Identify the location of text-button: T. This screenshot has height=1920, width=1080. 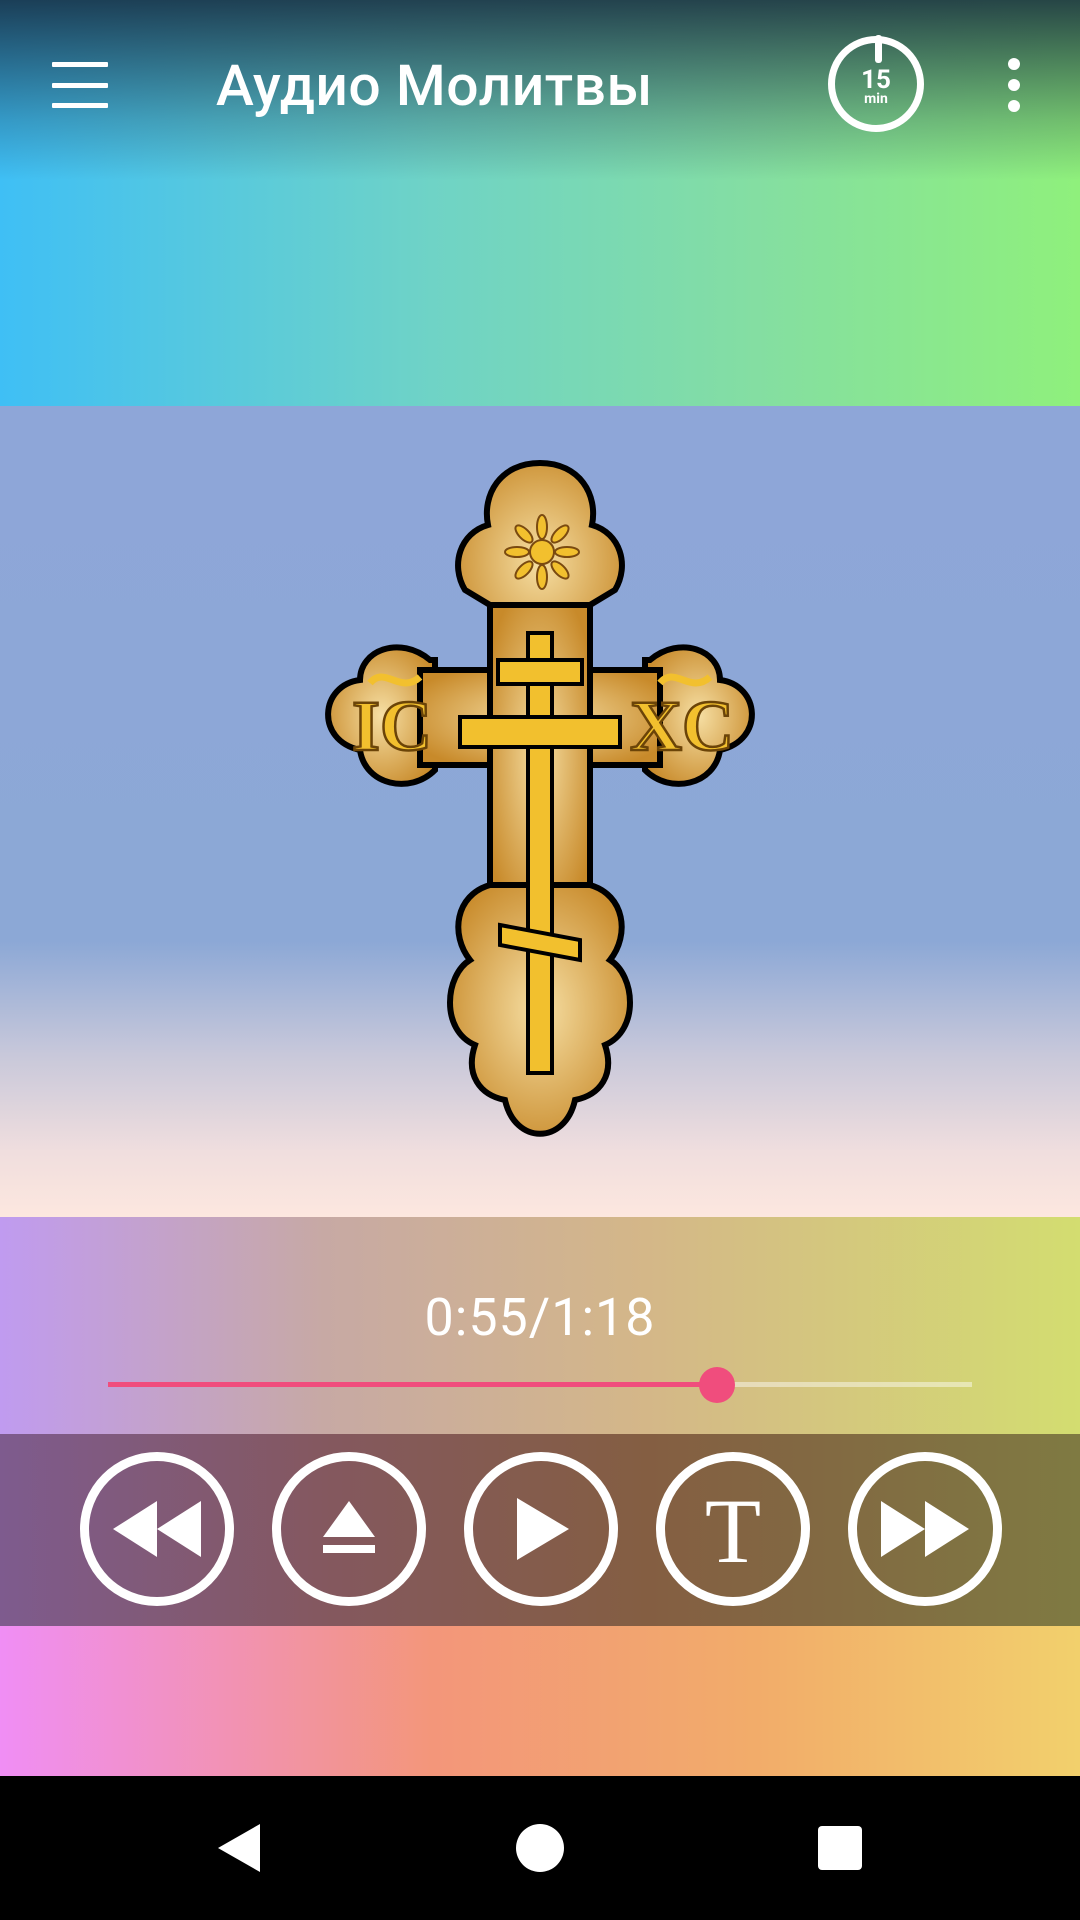
(733, 1529).